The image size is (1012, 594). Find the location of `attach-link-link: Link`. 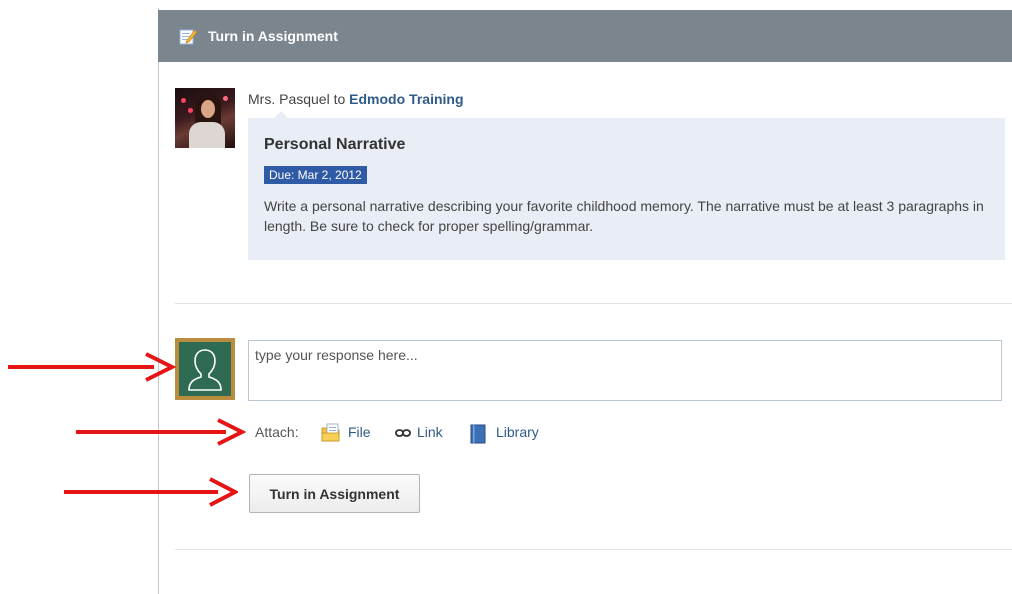

attach-link-link: Link is located at coordinates (430, 432).